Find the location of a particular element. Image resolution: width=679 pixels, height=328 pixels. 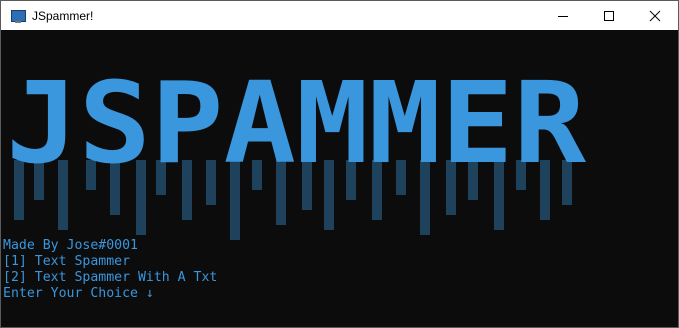

minimize-button is located at coordinates (563, 15).